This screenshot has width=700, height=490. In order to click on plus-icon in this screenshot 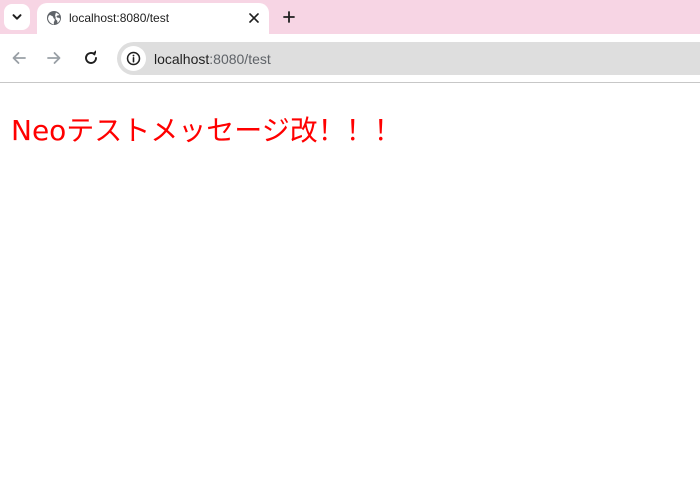, I will do `click(289, 17)`.